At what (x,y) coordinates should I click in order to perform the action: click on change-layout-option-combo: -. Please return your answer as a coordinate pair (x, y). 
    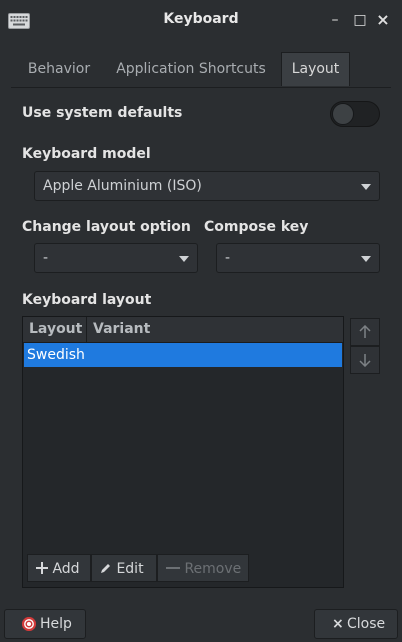
    Looking at the image, I should click on (116, 258).